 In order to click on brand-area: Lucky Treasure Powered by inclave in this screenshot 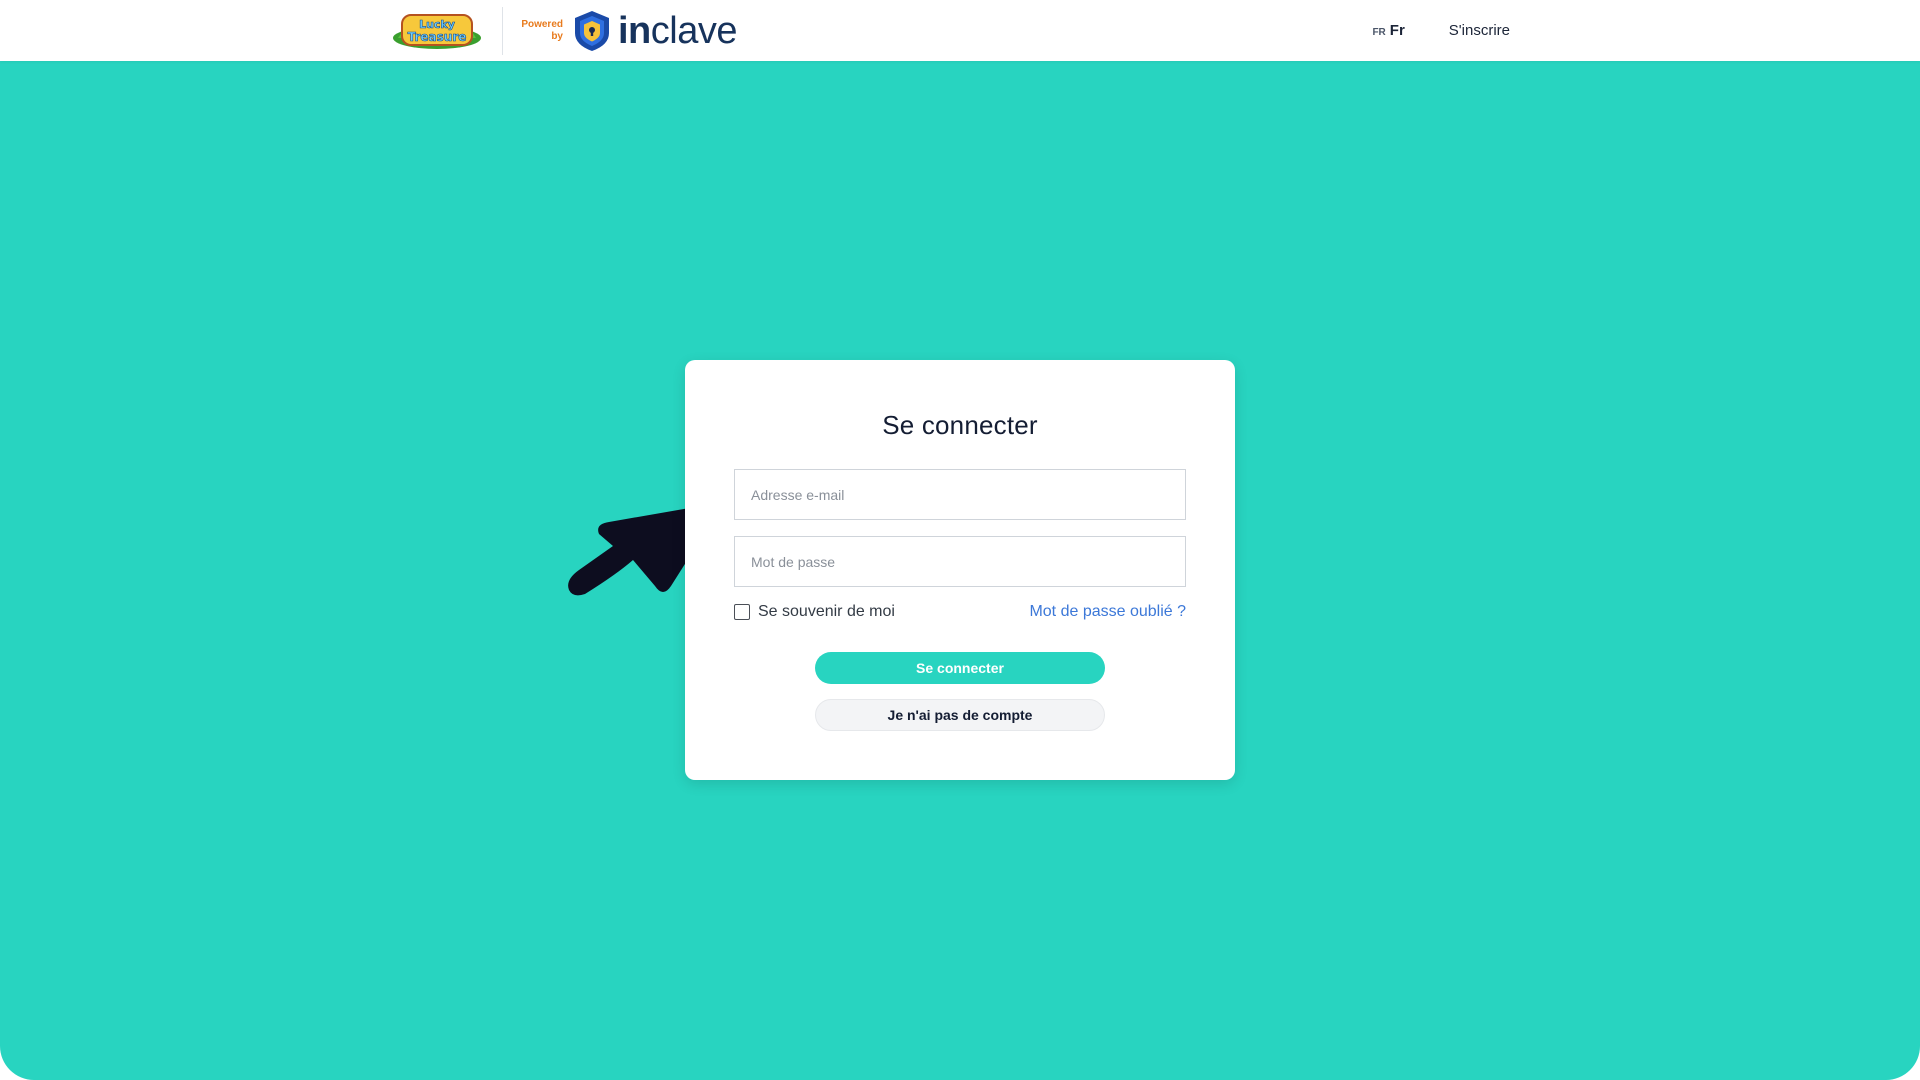, I will do `click(563, 31)`.